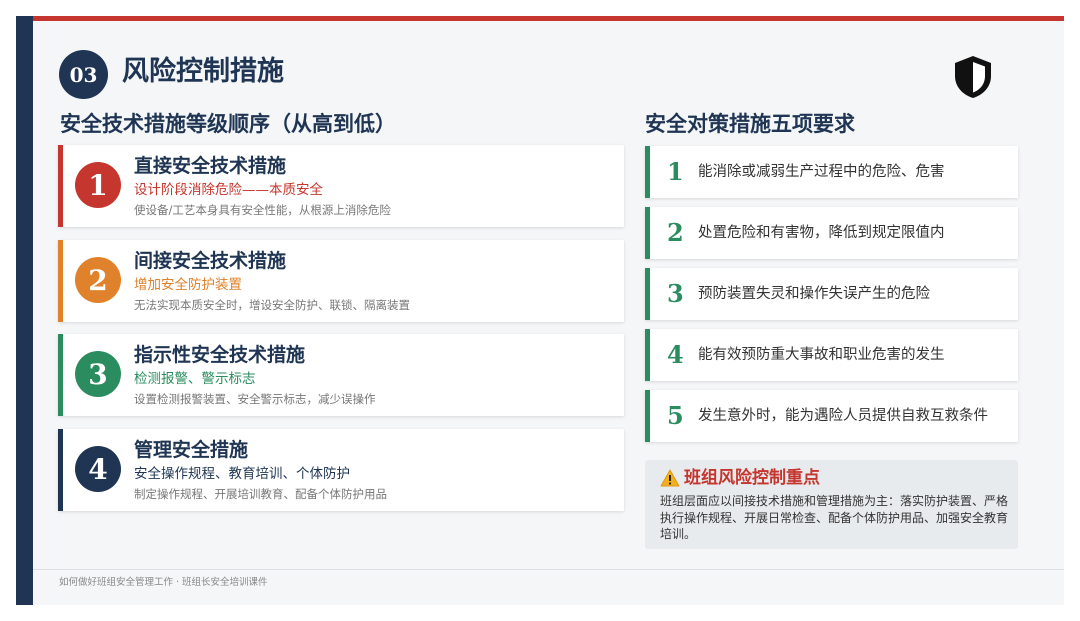 This screenshot has height=621, width=1080. I want to click on right-section-title: 安全对策措施五项要求, so click(750, 124).